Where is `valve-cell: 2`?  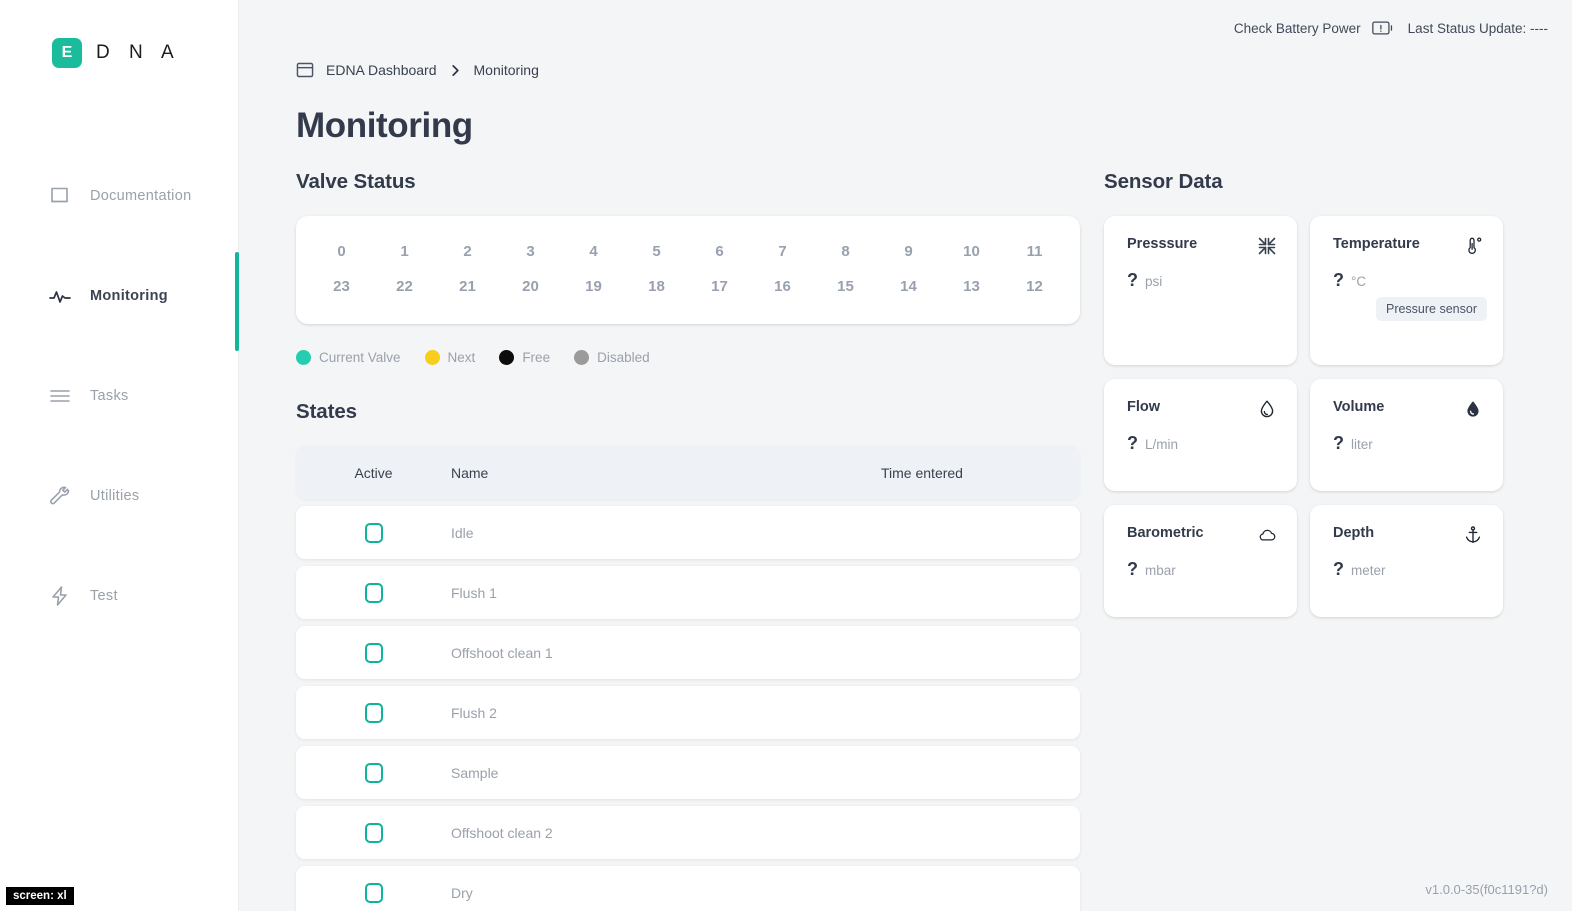
valve-cell: 2 is located at coordinates (467, 251).